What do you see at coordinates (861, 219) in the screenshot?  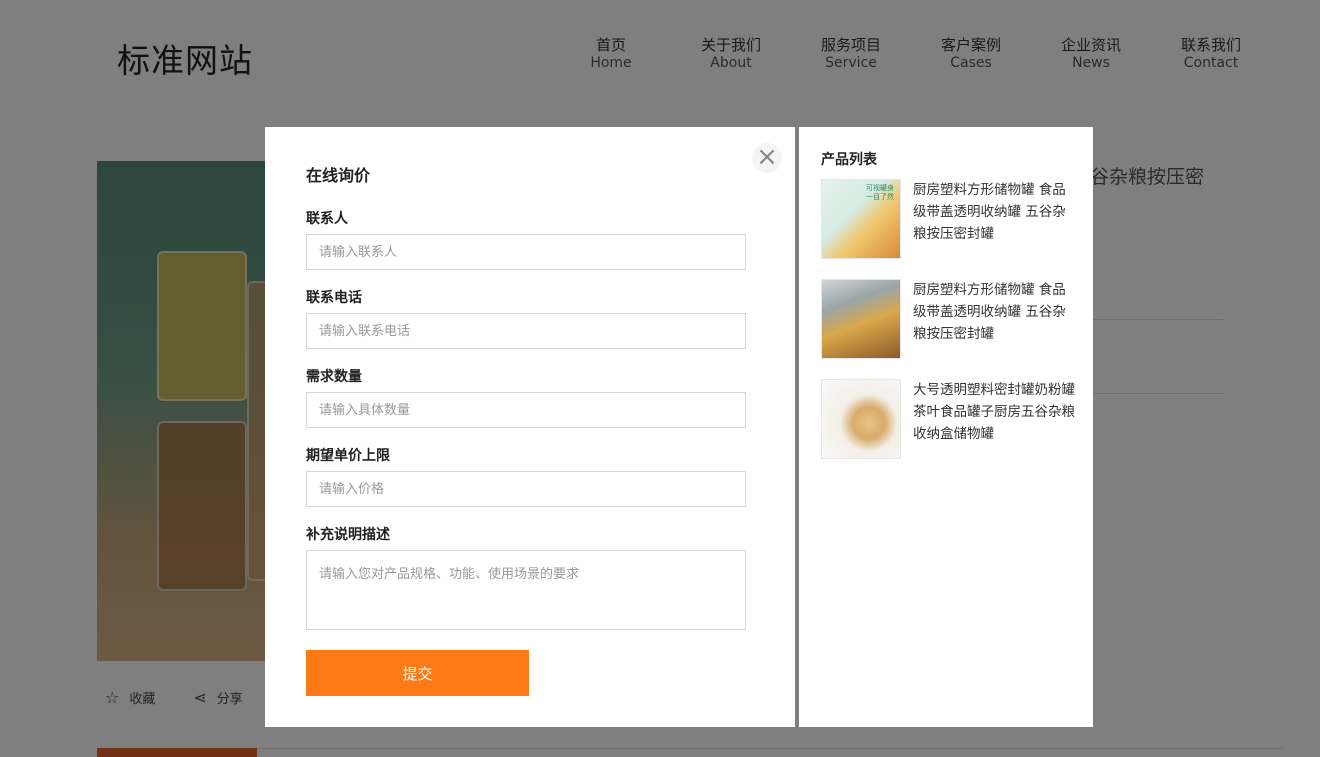 I see `product-thumbnail: 可视罐身 一目了然` at bounding box center [861, 219].